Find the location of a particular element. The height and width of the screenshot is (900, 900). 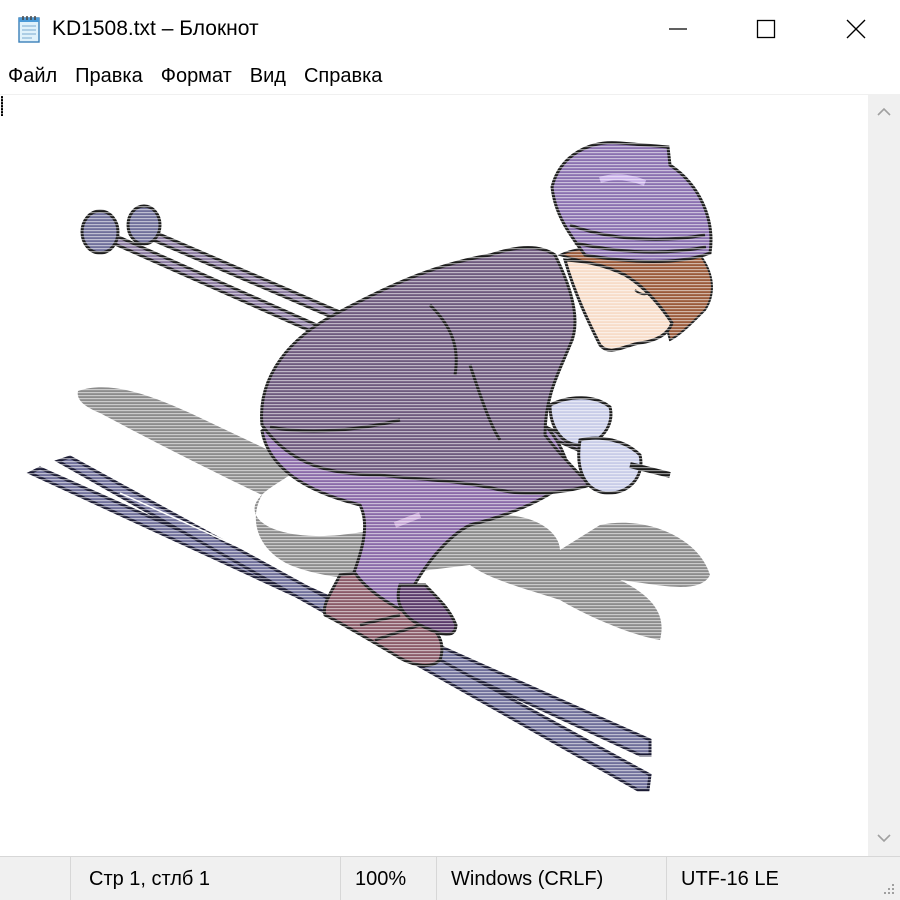

menu-edit: Правка is located at coordinates (109, 76).